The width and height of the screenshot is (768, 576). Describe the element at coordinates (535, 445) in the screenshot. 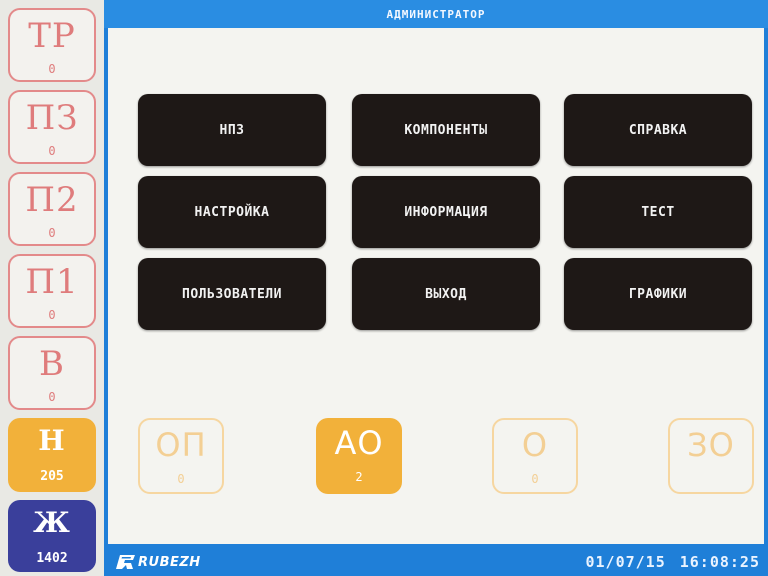

I see `status-tile-label: О` at that location.